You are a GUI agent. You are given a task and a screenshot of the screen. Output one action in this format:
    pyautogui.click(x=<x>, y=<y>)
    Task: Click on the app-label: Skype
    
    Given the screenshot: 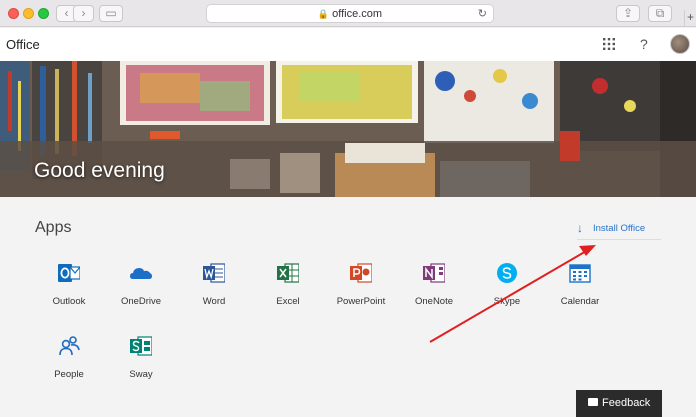 What is the action you would take?
    pyautogui.click(x=507, y=301)
    